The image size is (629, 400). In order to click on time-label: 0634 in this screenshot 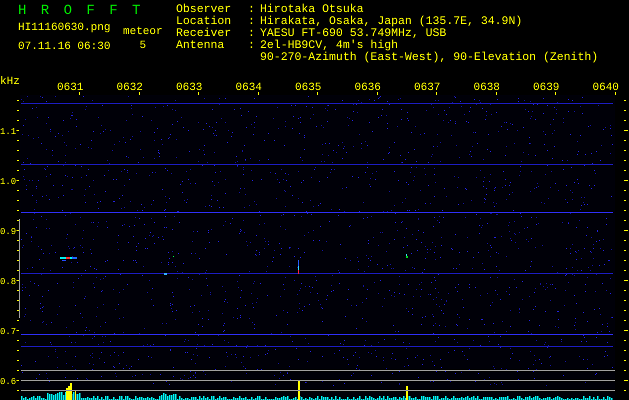, I will do `click(249, 88)`.